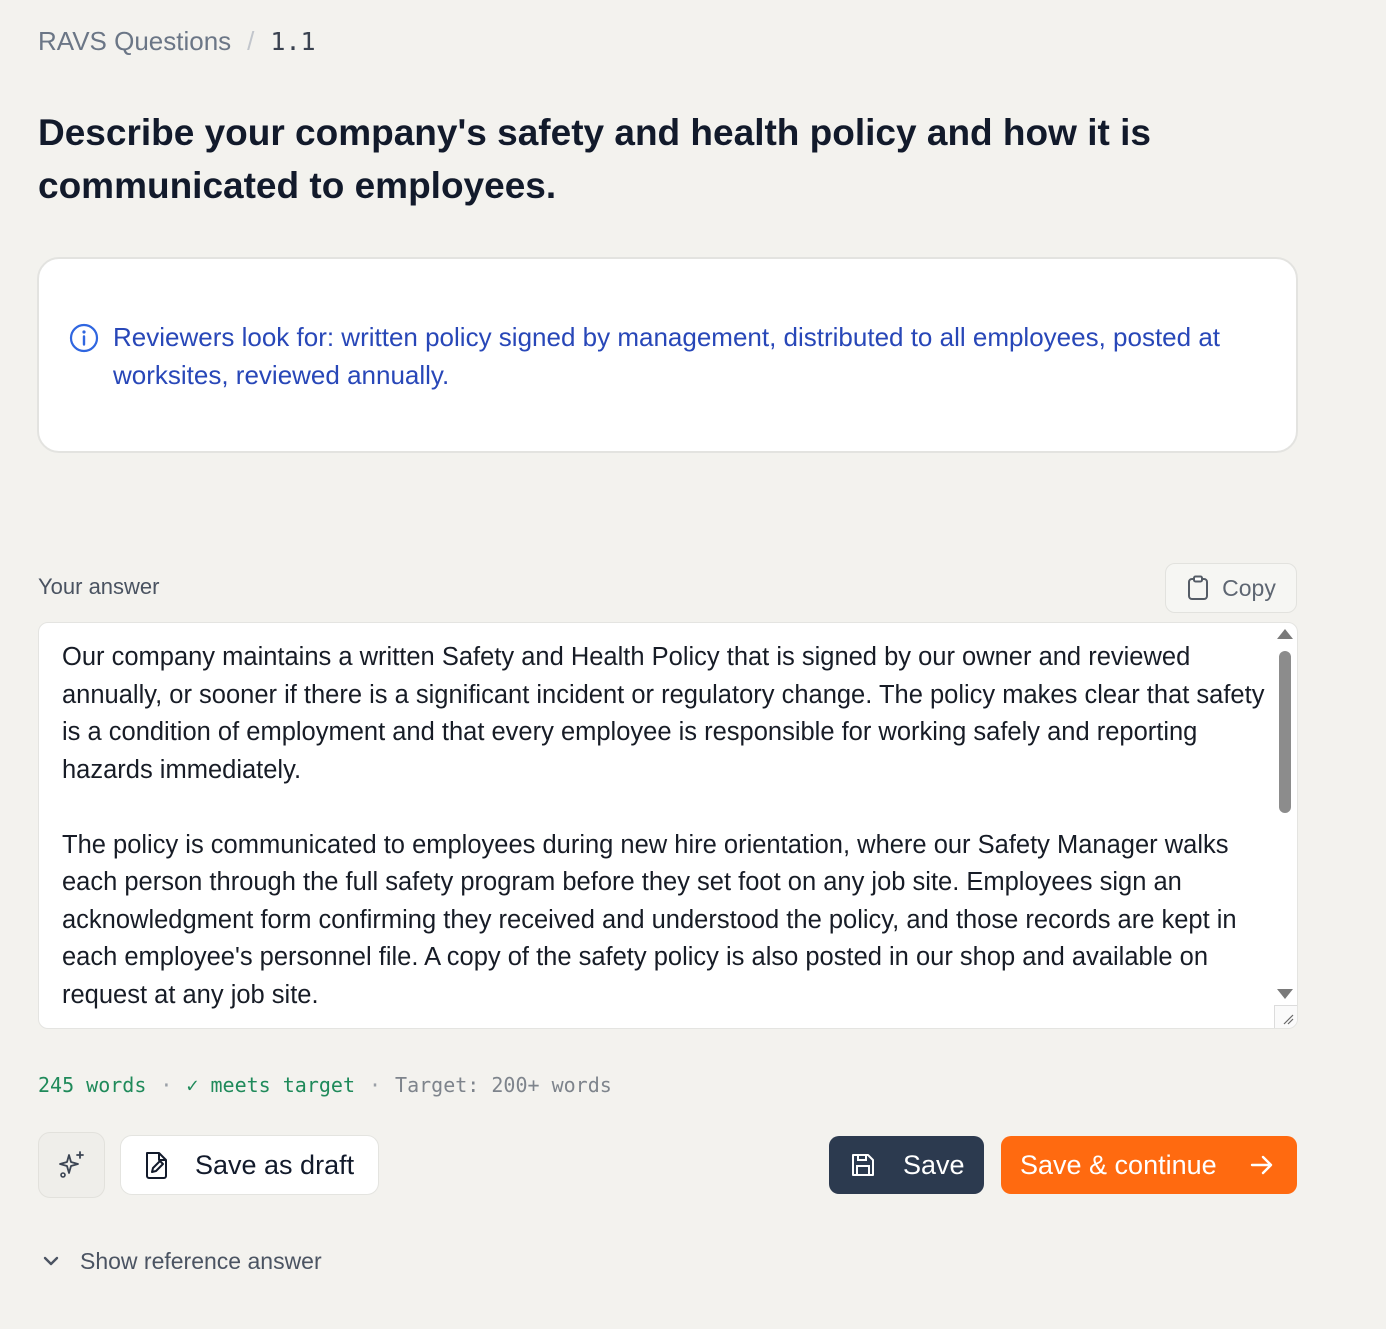  I want to click on scroll-up-arrow-icon, so click(1285, 634).